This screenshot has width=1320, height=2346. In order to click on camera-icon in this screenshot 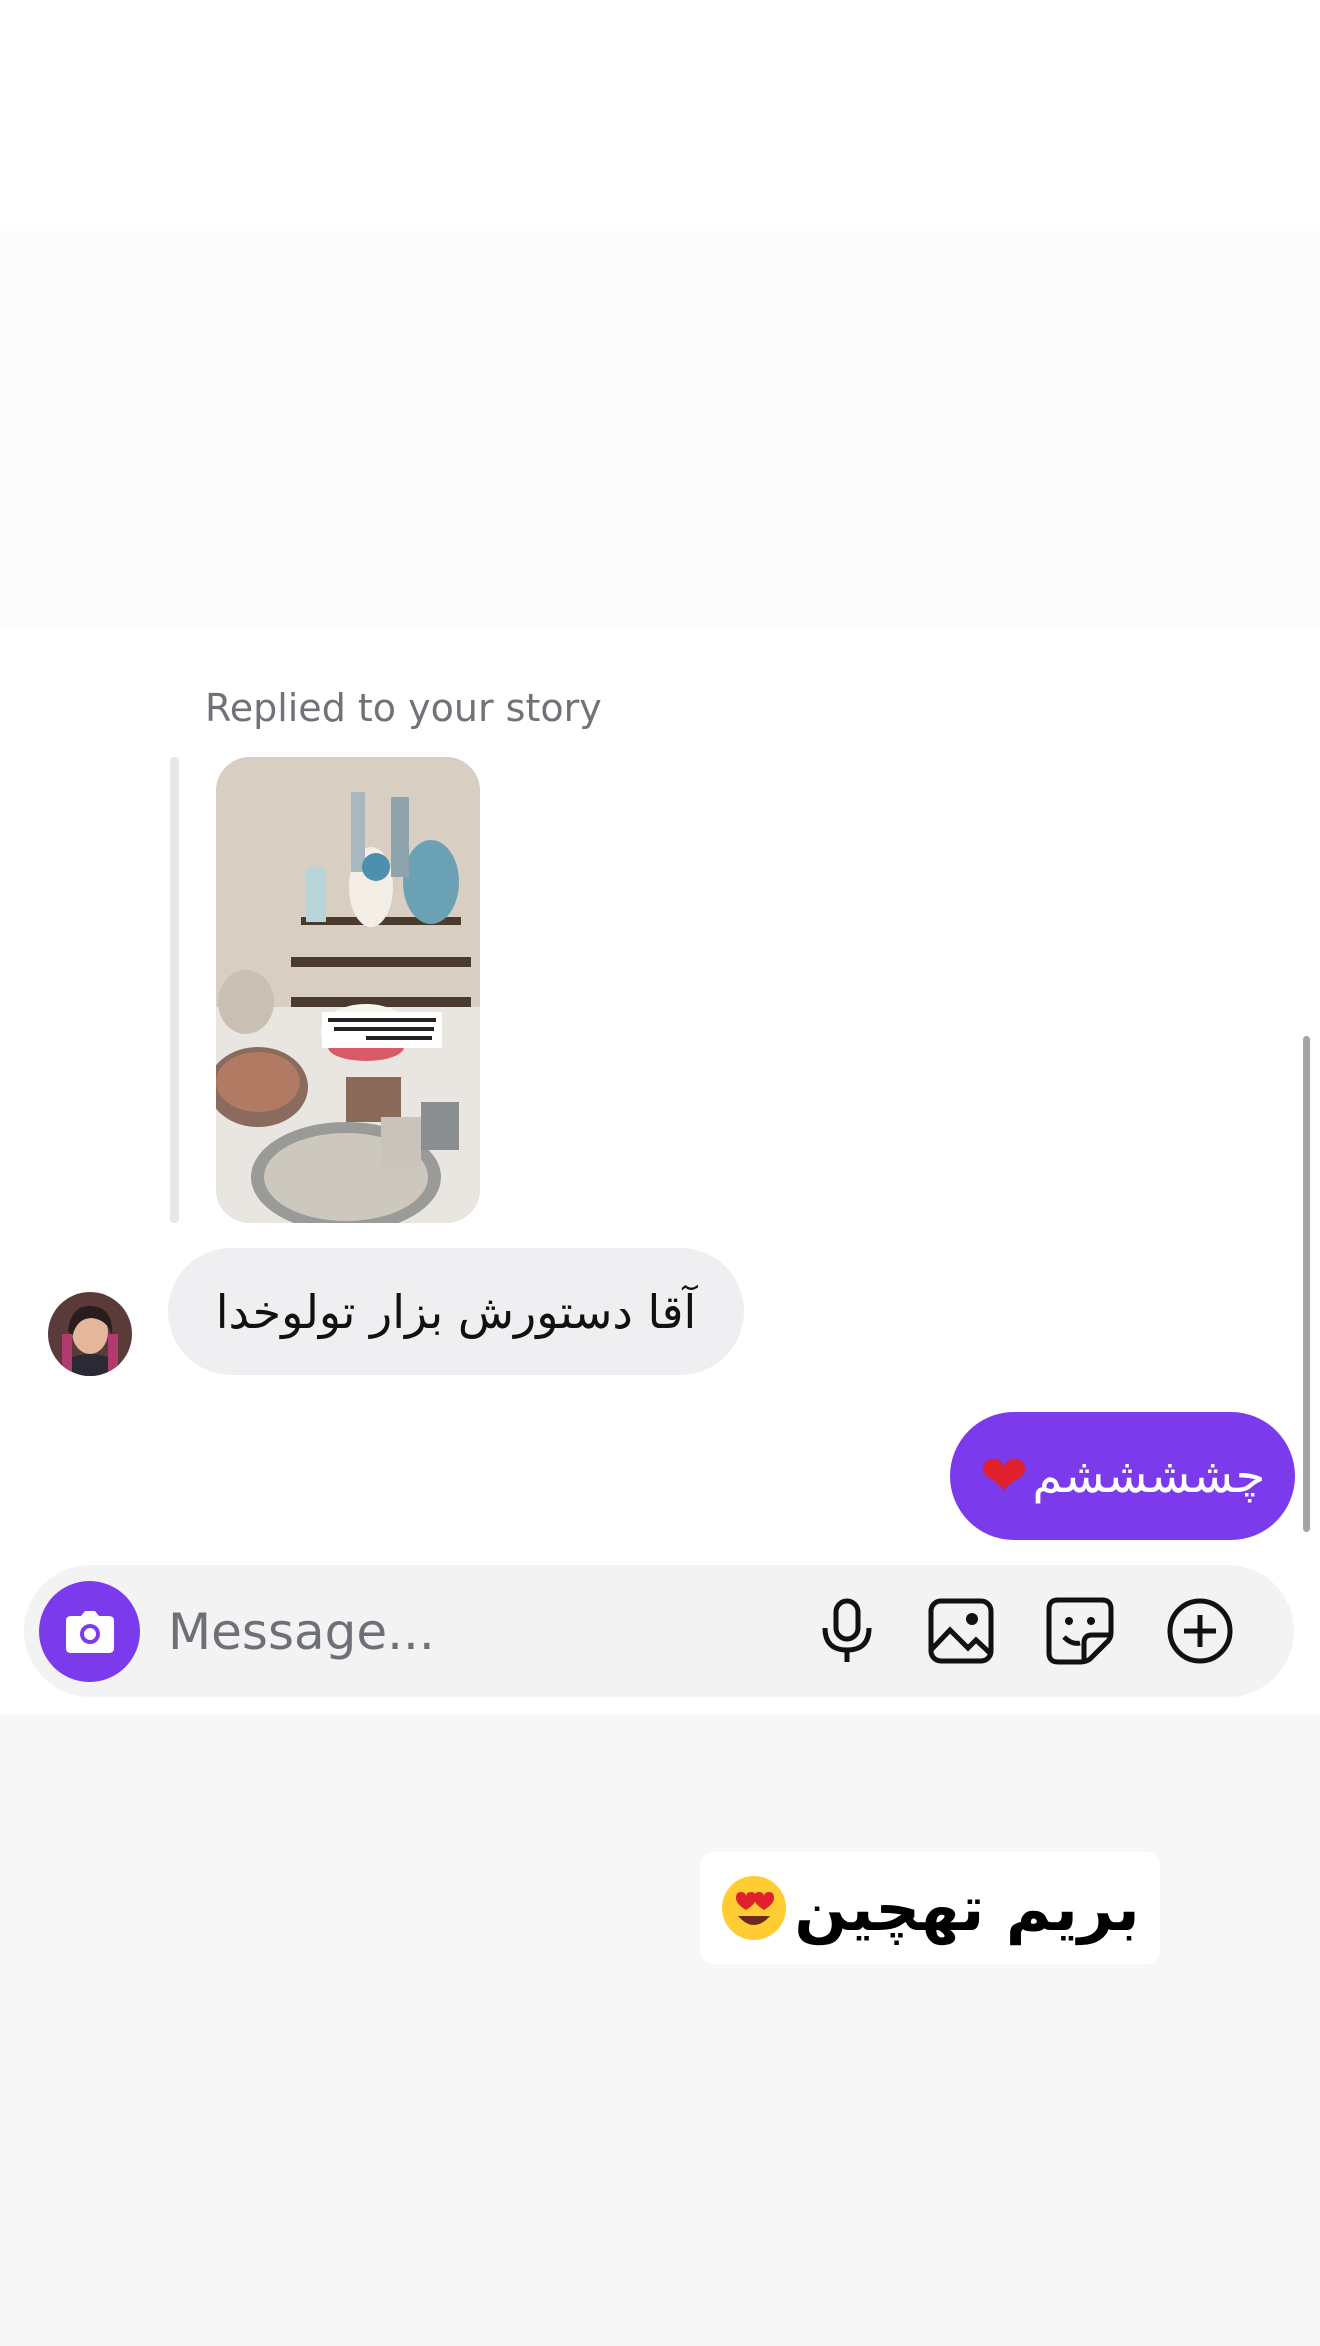, I will do `click(89, 1631)`.